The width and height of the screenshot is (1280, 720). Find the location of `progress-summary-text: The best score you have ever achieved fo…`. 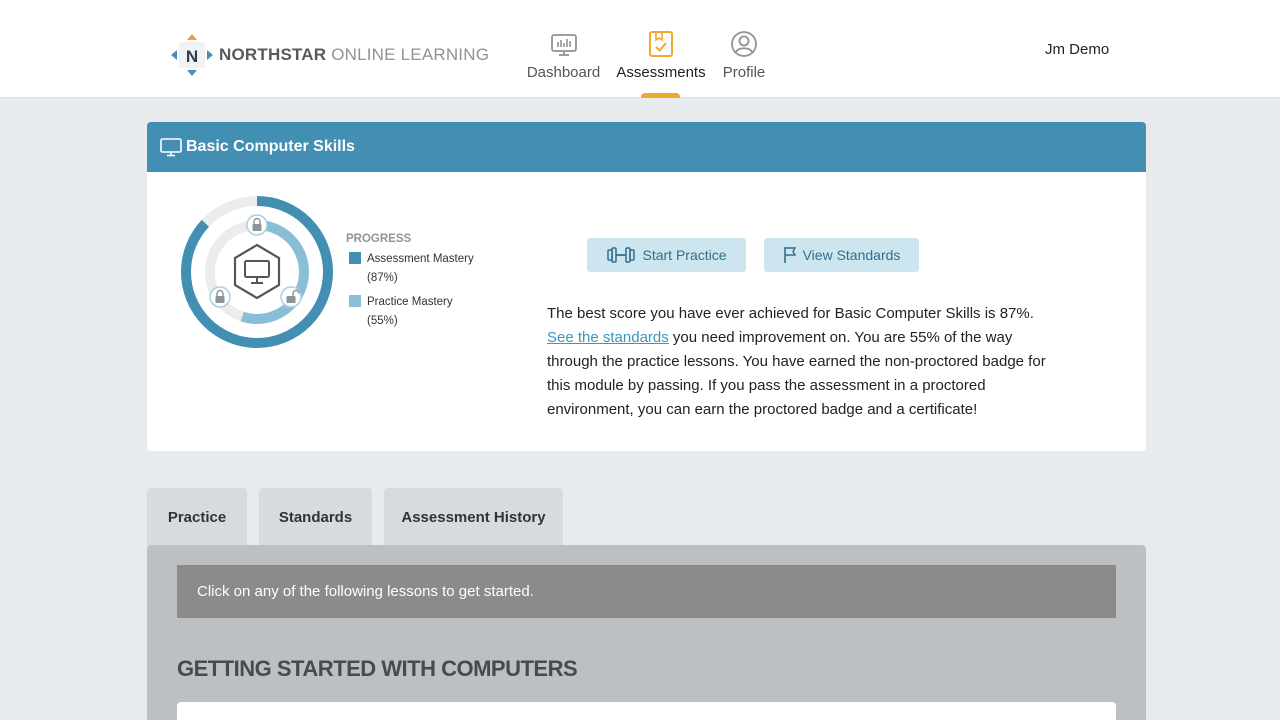

progress-summary-text: The best score you have ever achieved fo… is located at coordinates (804, 362).